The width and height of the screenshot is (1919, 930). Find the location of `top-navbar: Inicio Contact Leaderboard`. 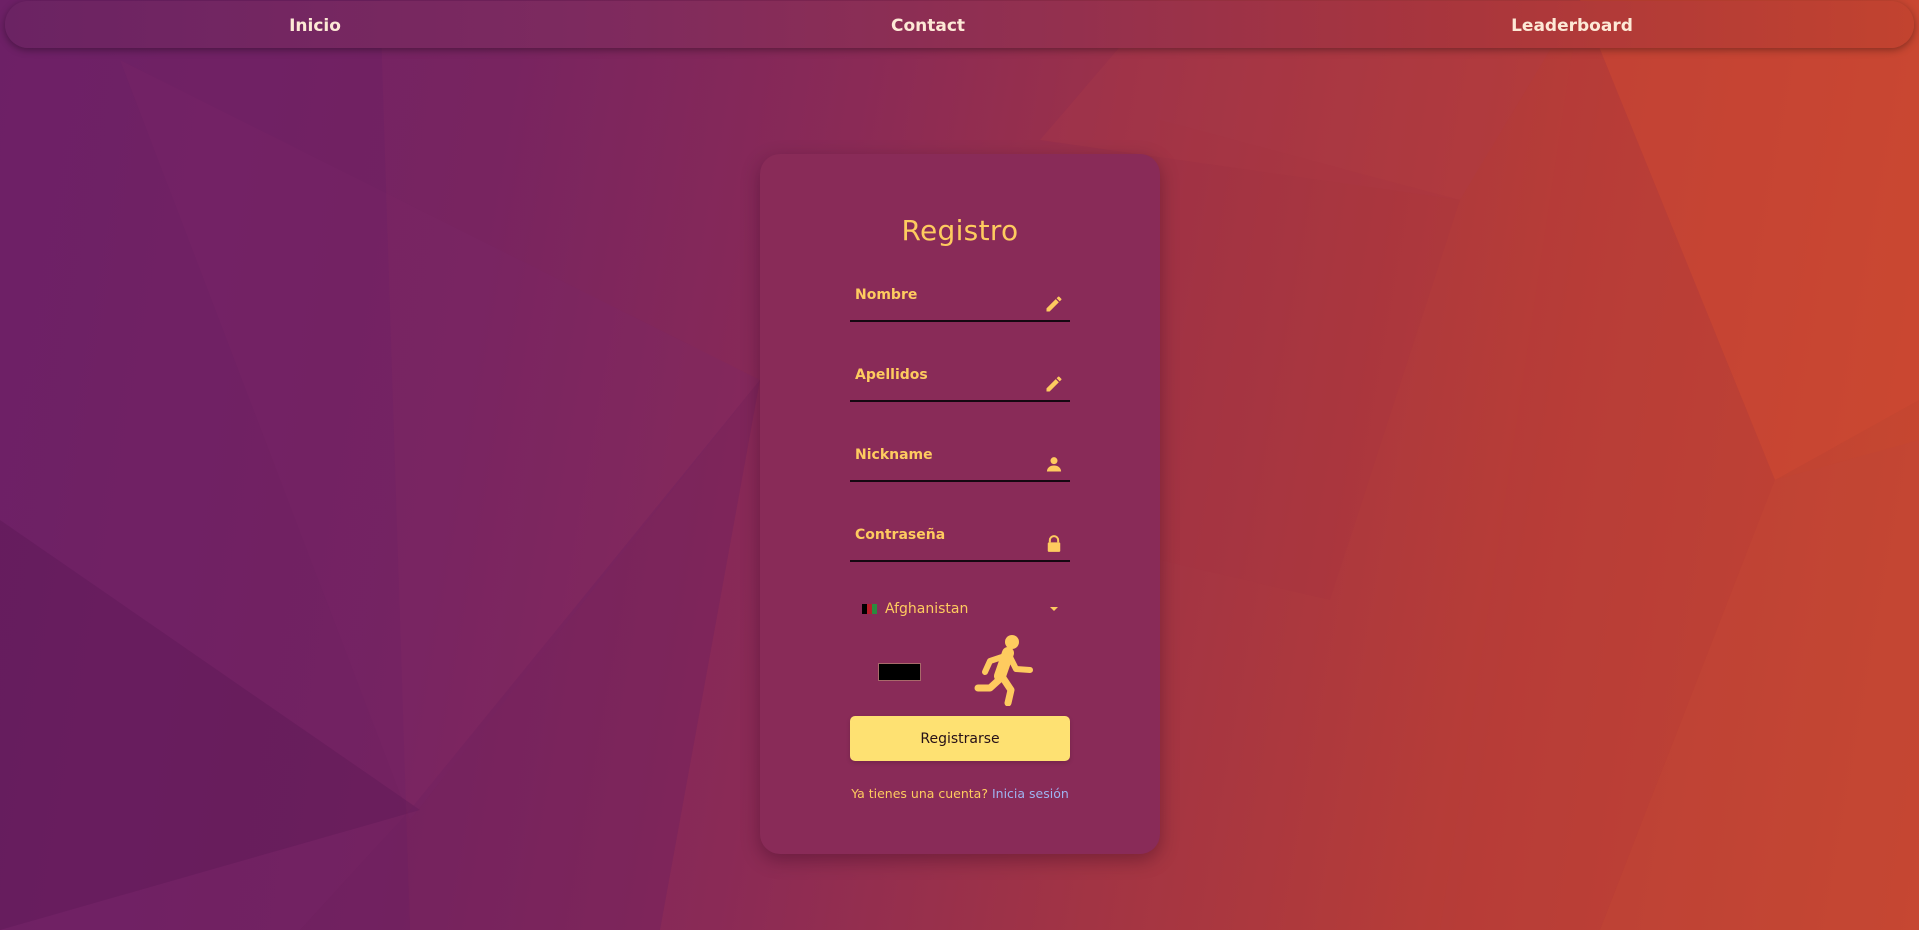

top-navbar: Inicio Contact Leaderboard is located at coordinates (959, 24).